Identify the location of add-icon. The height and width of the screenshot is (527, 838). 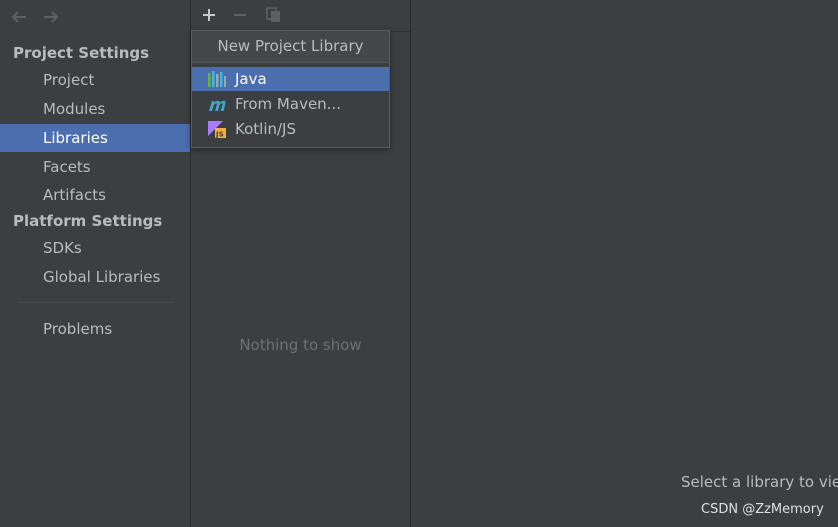
(209, 15).